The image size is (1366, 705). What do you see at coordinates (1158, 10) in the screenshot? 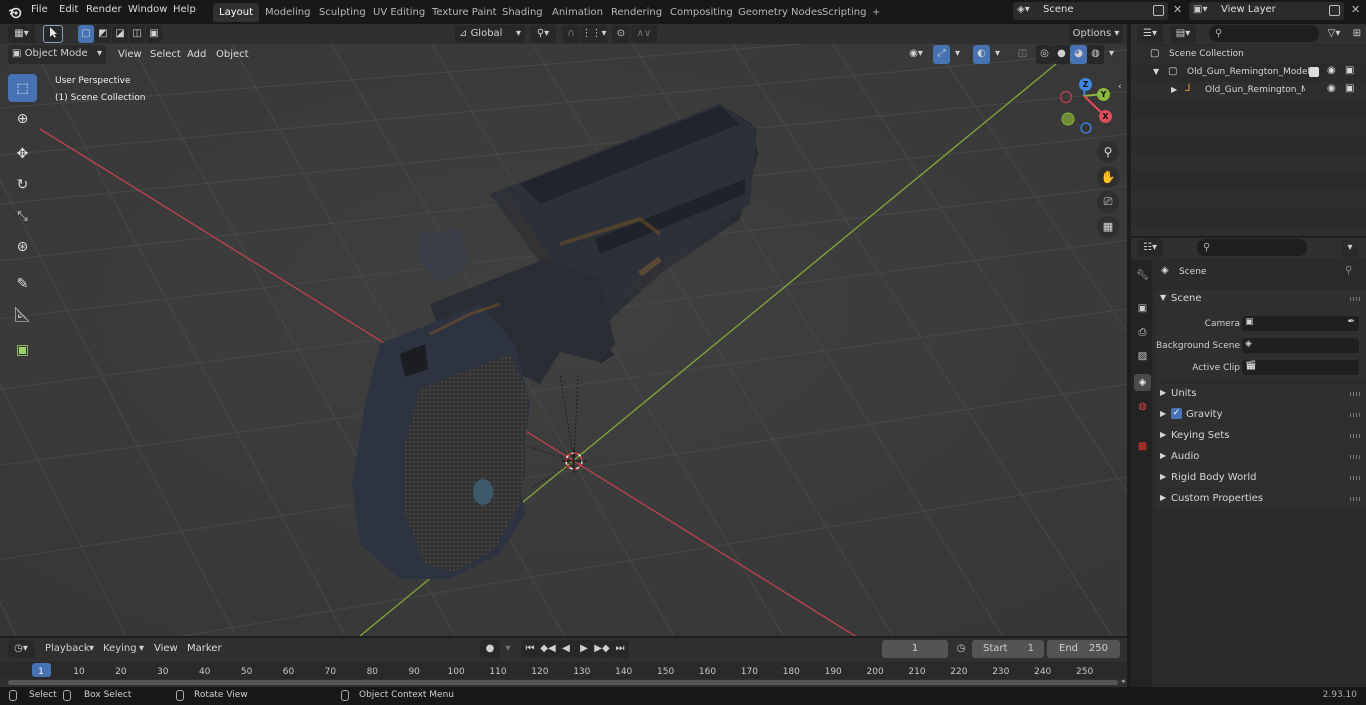
I see `new-scene-icon` at bounding box center [1158, 10].